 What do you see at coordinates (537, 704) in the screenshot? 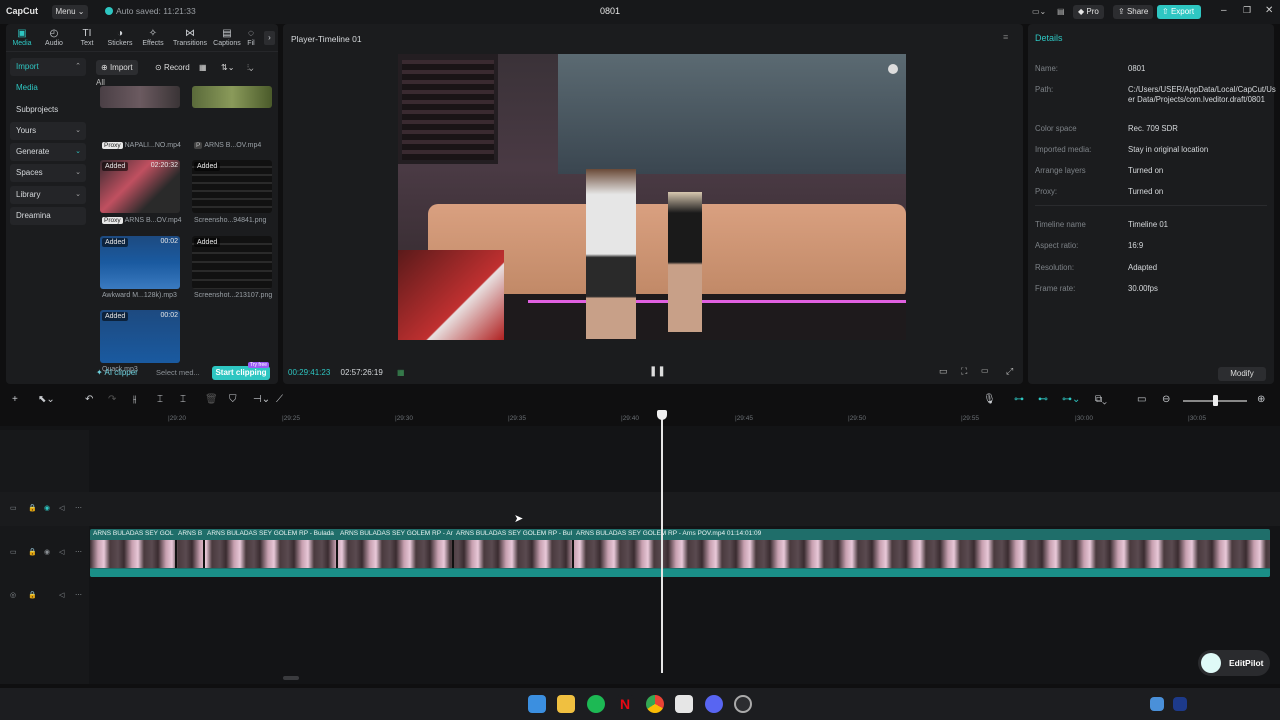
I see `windows-start-icon` at bounding box center [537, 704].